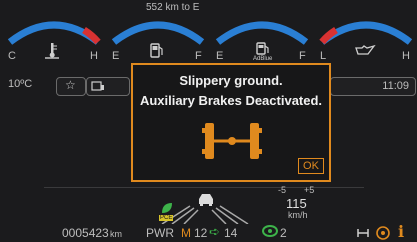  I want to click on cruise-speed-unit: km/h, so click(298, 215).